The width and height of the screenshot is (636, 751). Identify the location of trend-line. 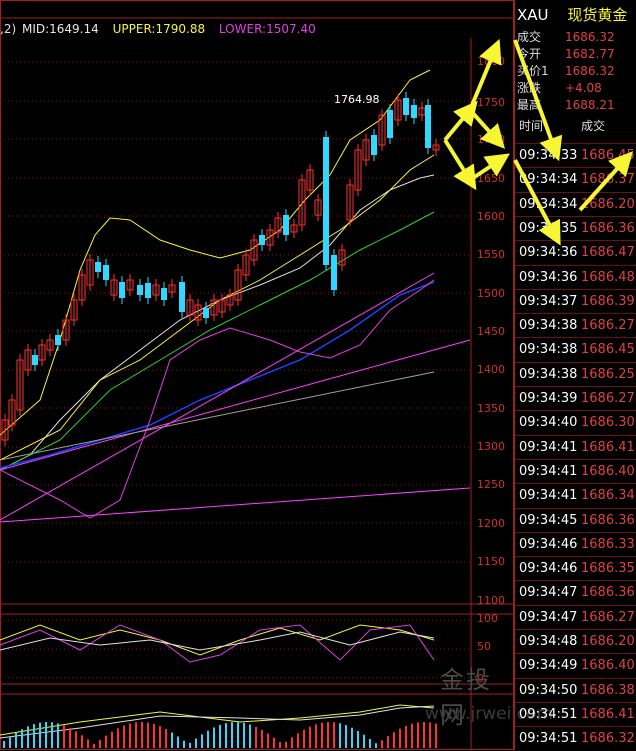
(235, 505).